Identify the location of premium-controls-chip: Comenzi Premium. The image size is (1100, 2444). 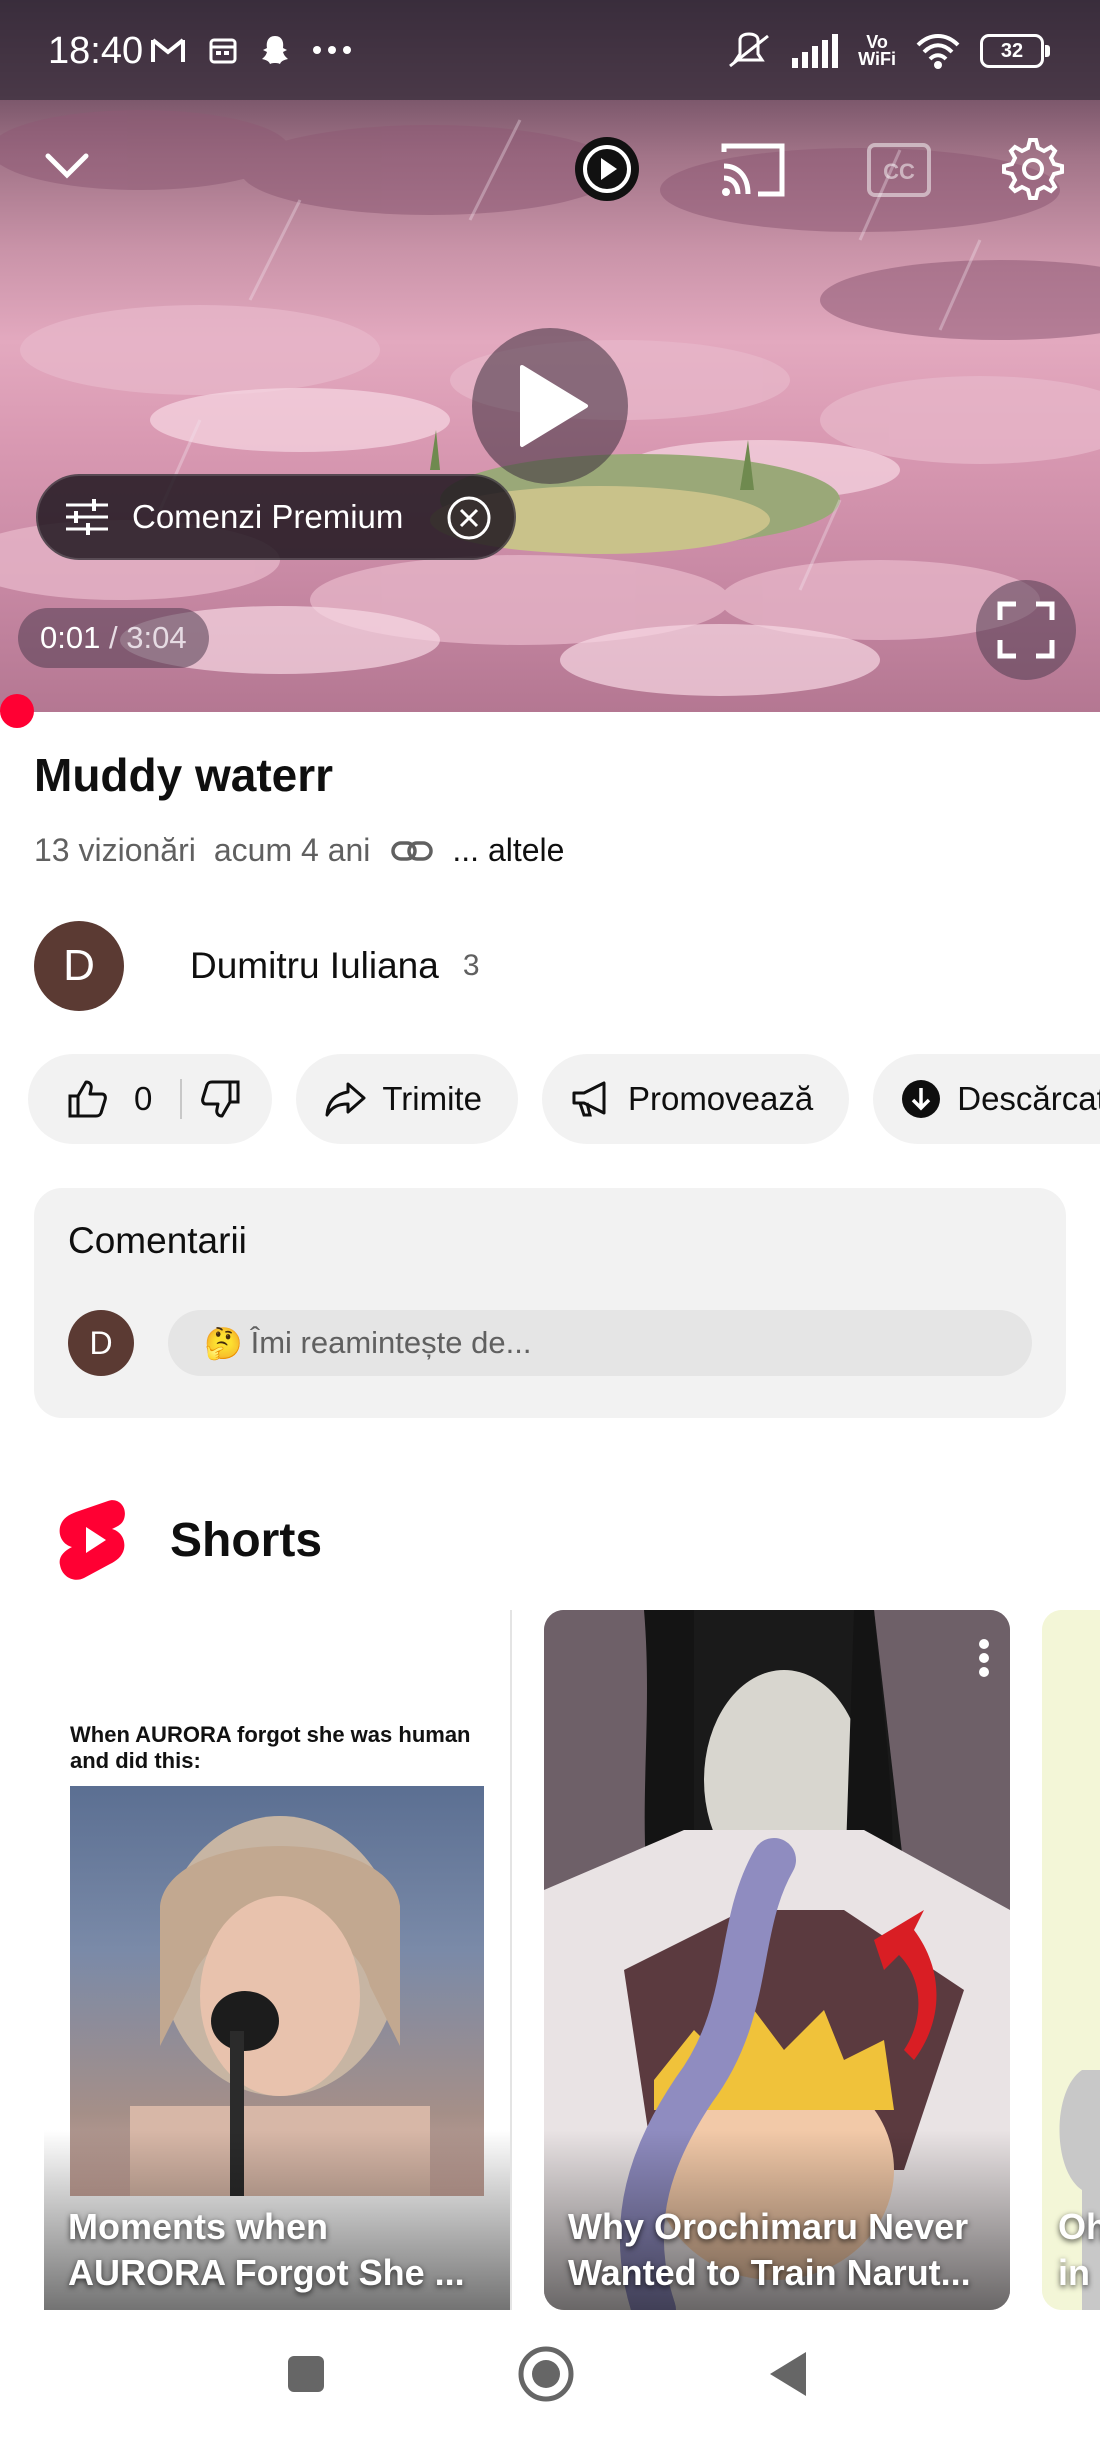
(276, 517).